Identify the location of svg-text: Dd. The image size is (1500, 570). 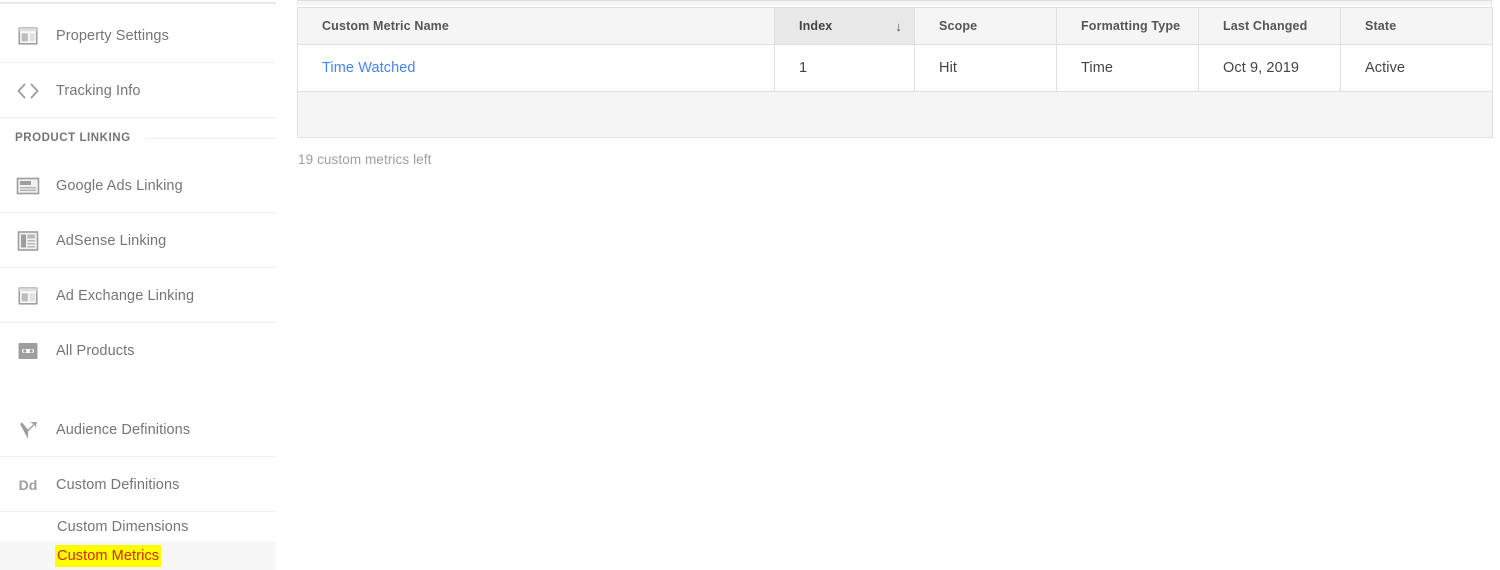
(28, 485).